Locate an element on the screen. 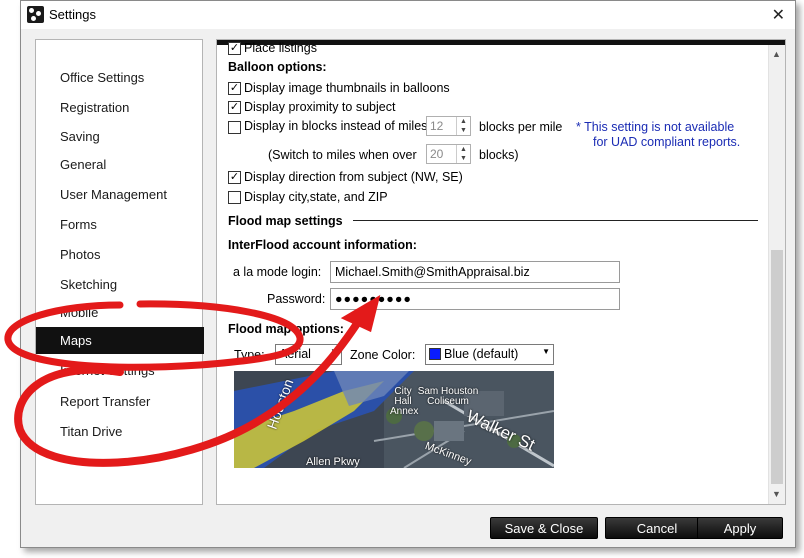 Image resolution: width=804 pixels, height=558 pixels. app-logo-icon is located at coordinates (35, 14).